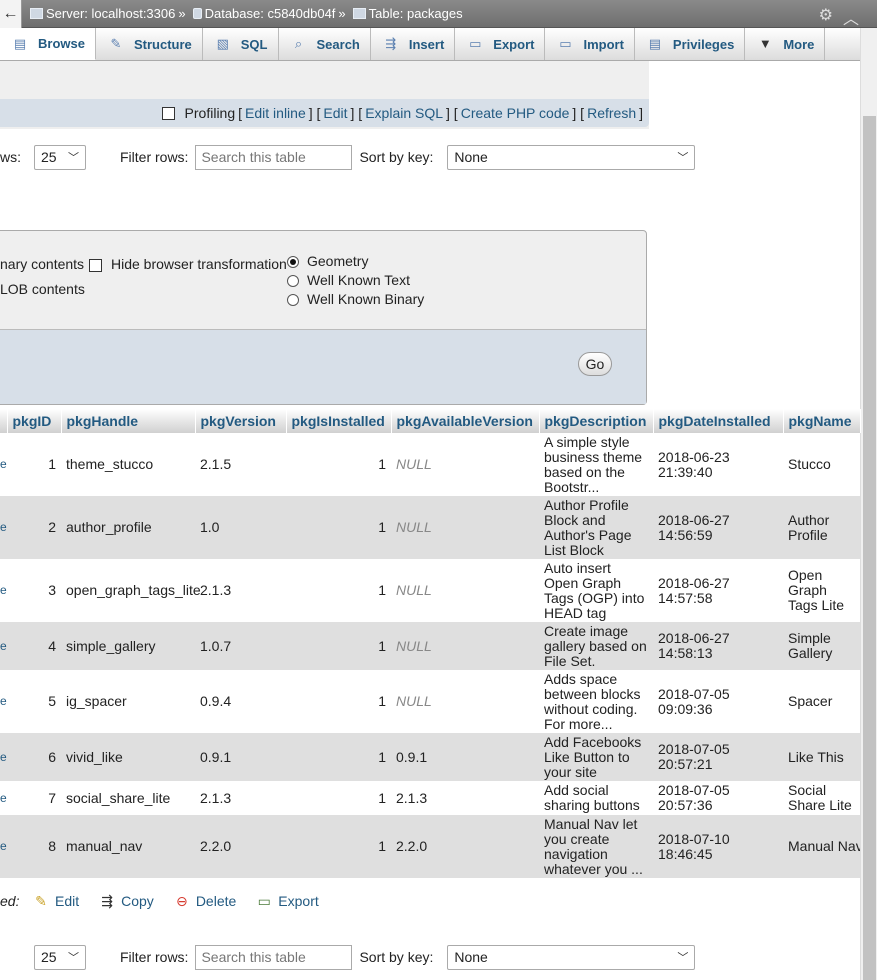  What do you see at coordinates (595, 364) in the screenshot?
I see `go-button: Go` at bounding box center [595, 364].